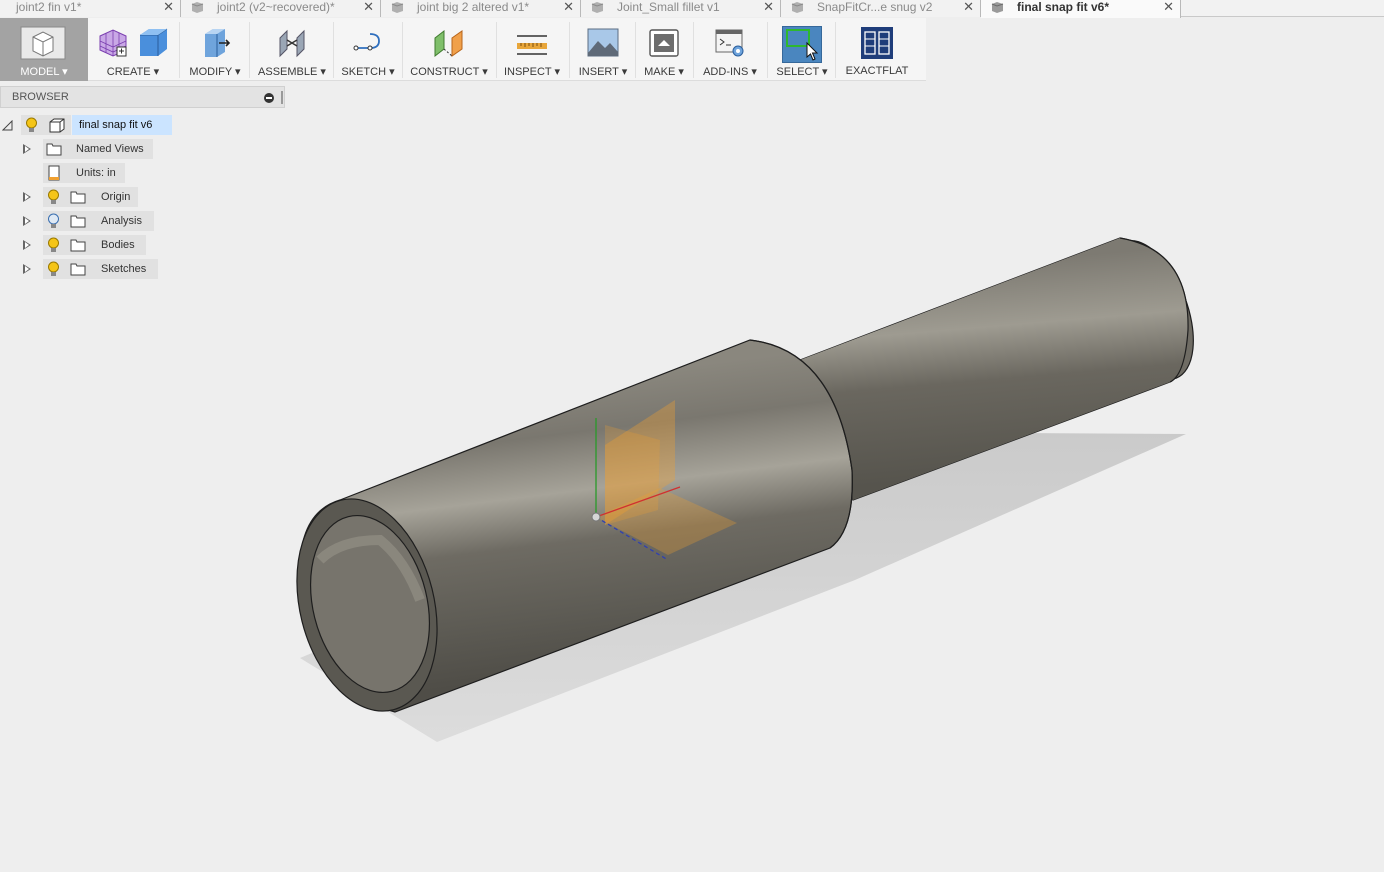 The image size is (1384, 872). I want to click on inspect-label: INSPECT ▾, so click(532, 72).